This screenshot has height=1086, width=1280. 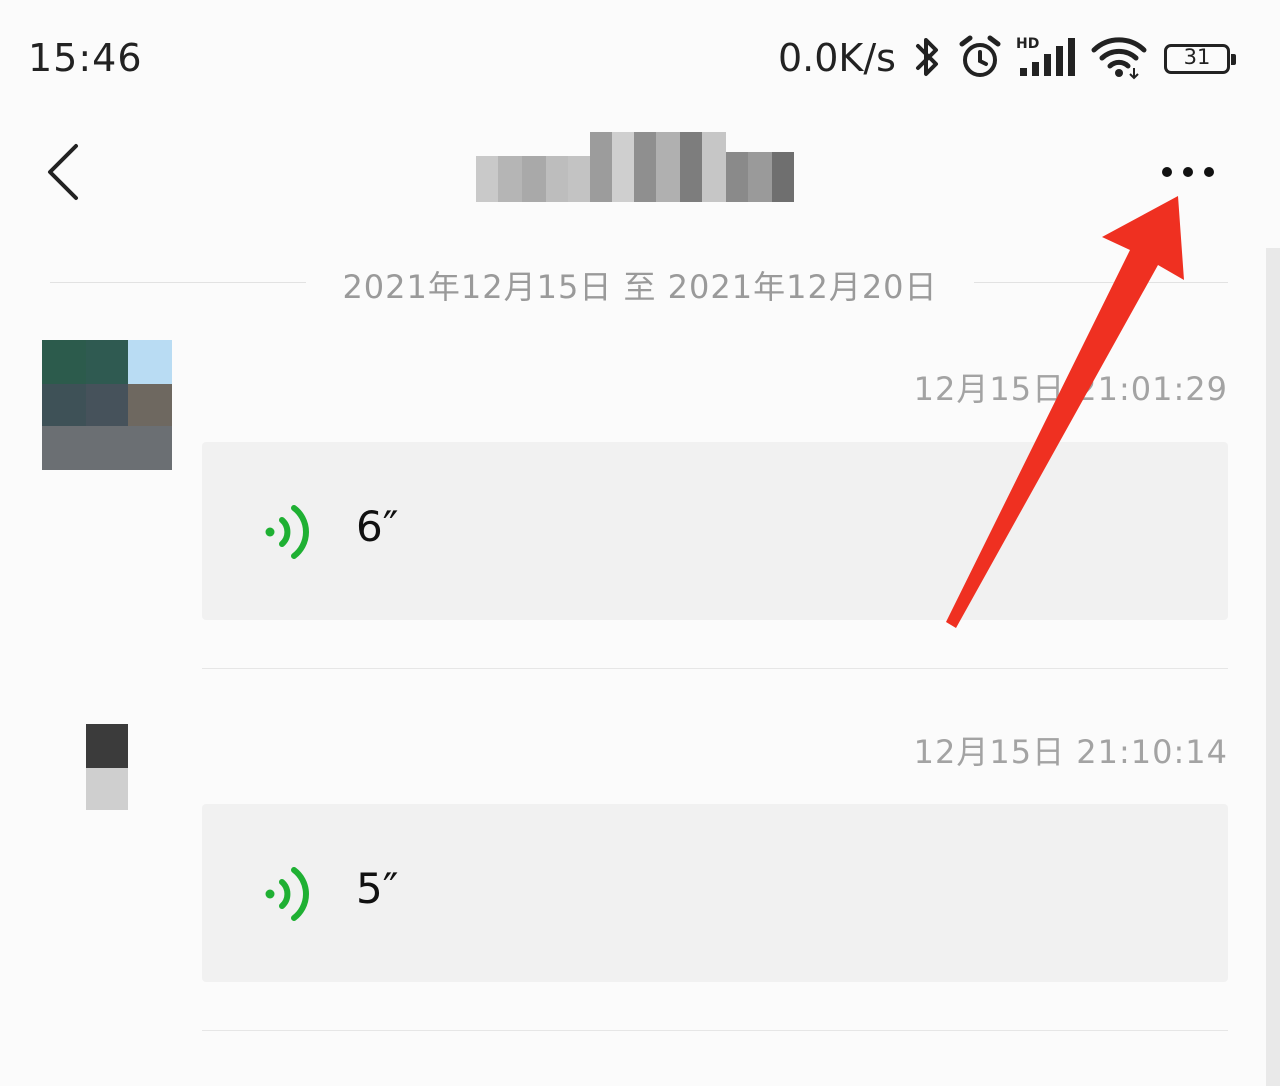 What do you see at coordinates (1197, 57) in the screenshot?
I see `battery-level: 31` at bounding box center [1197, 57].